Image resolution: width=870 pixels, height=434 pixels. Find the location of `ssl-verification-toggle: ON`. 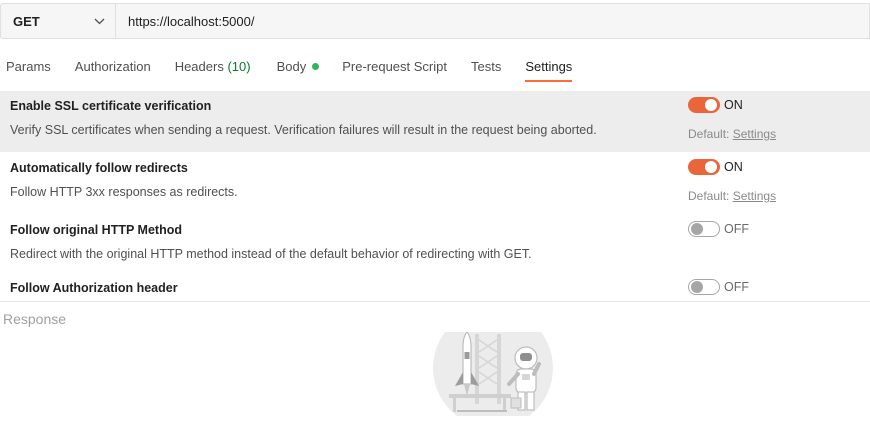

ssl-verification-toggle: ON is located at coordinates (715, 105).